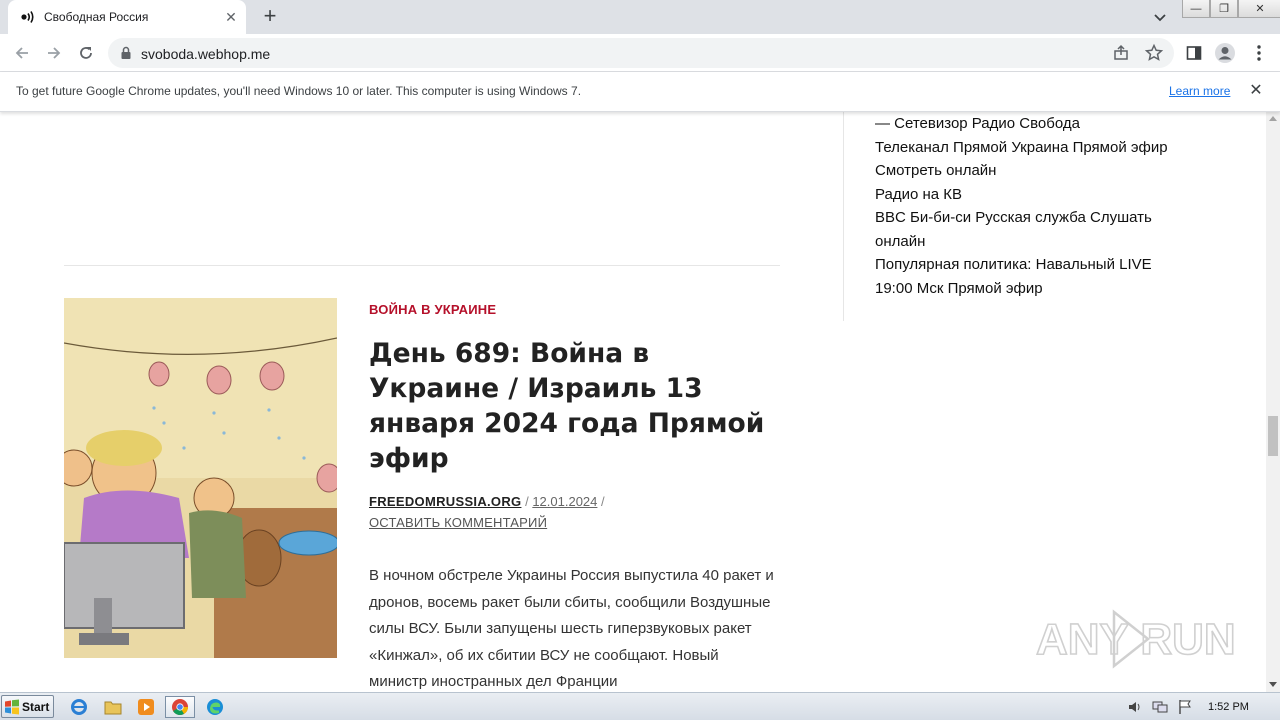 The width and height of the screenshot is (1280, 721). Describe the element at coordinates (1040, 195) in the screenshot. I see `sidebar-link: Радио на КВ` at that location.